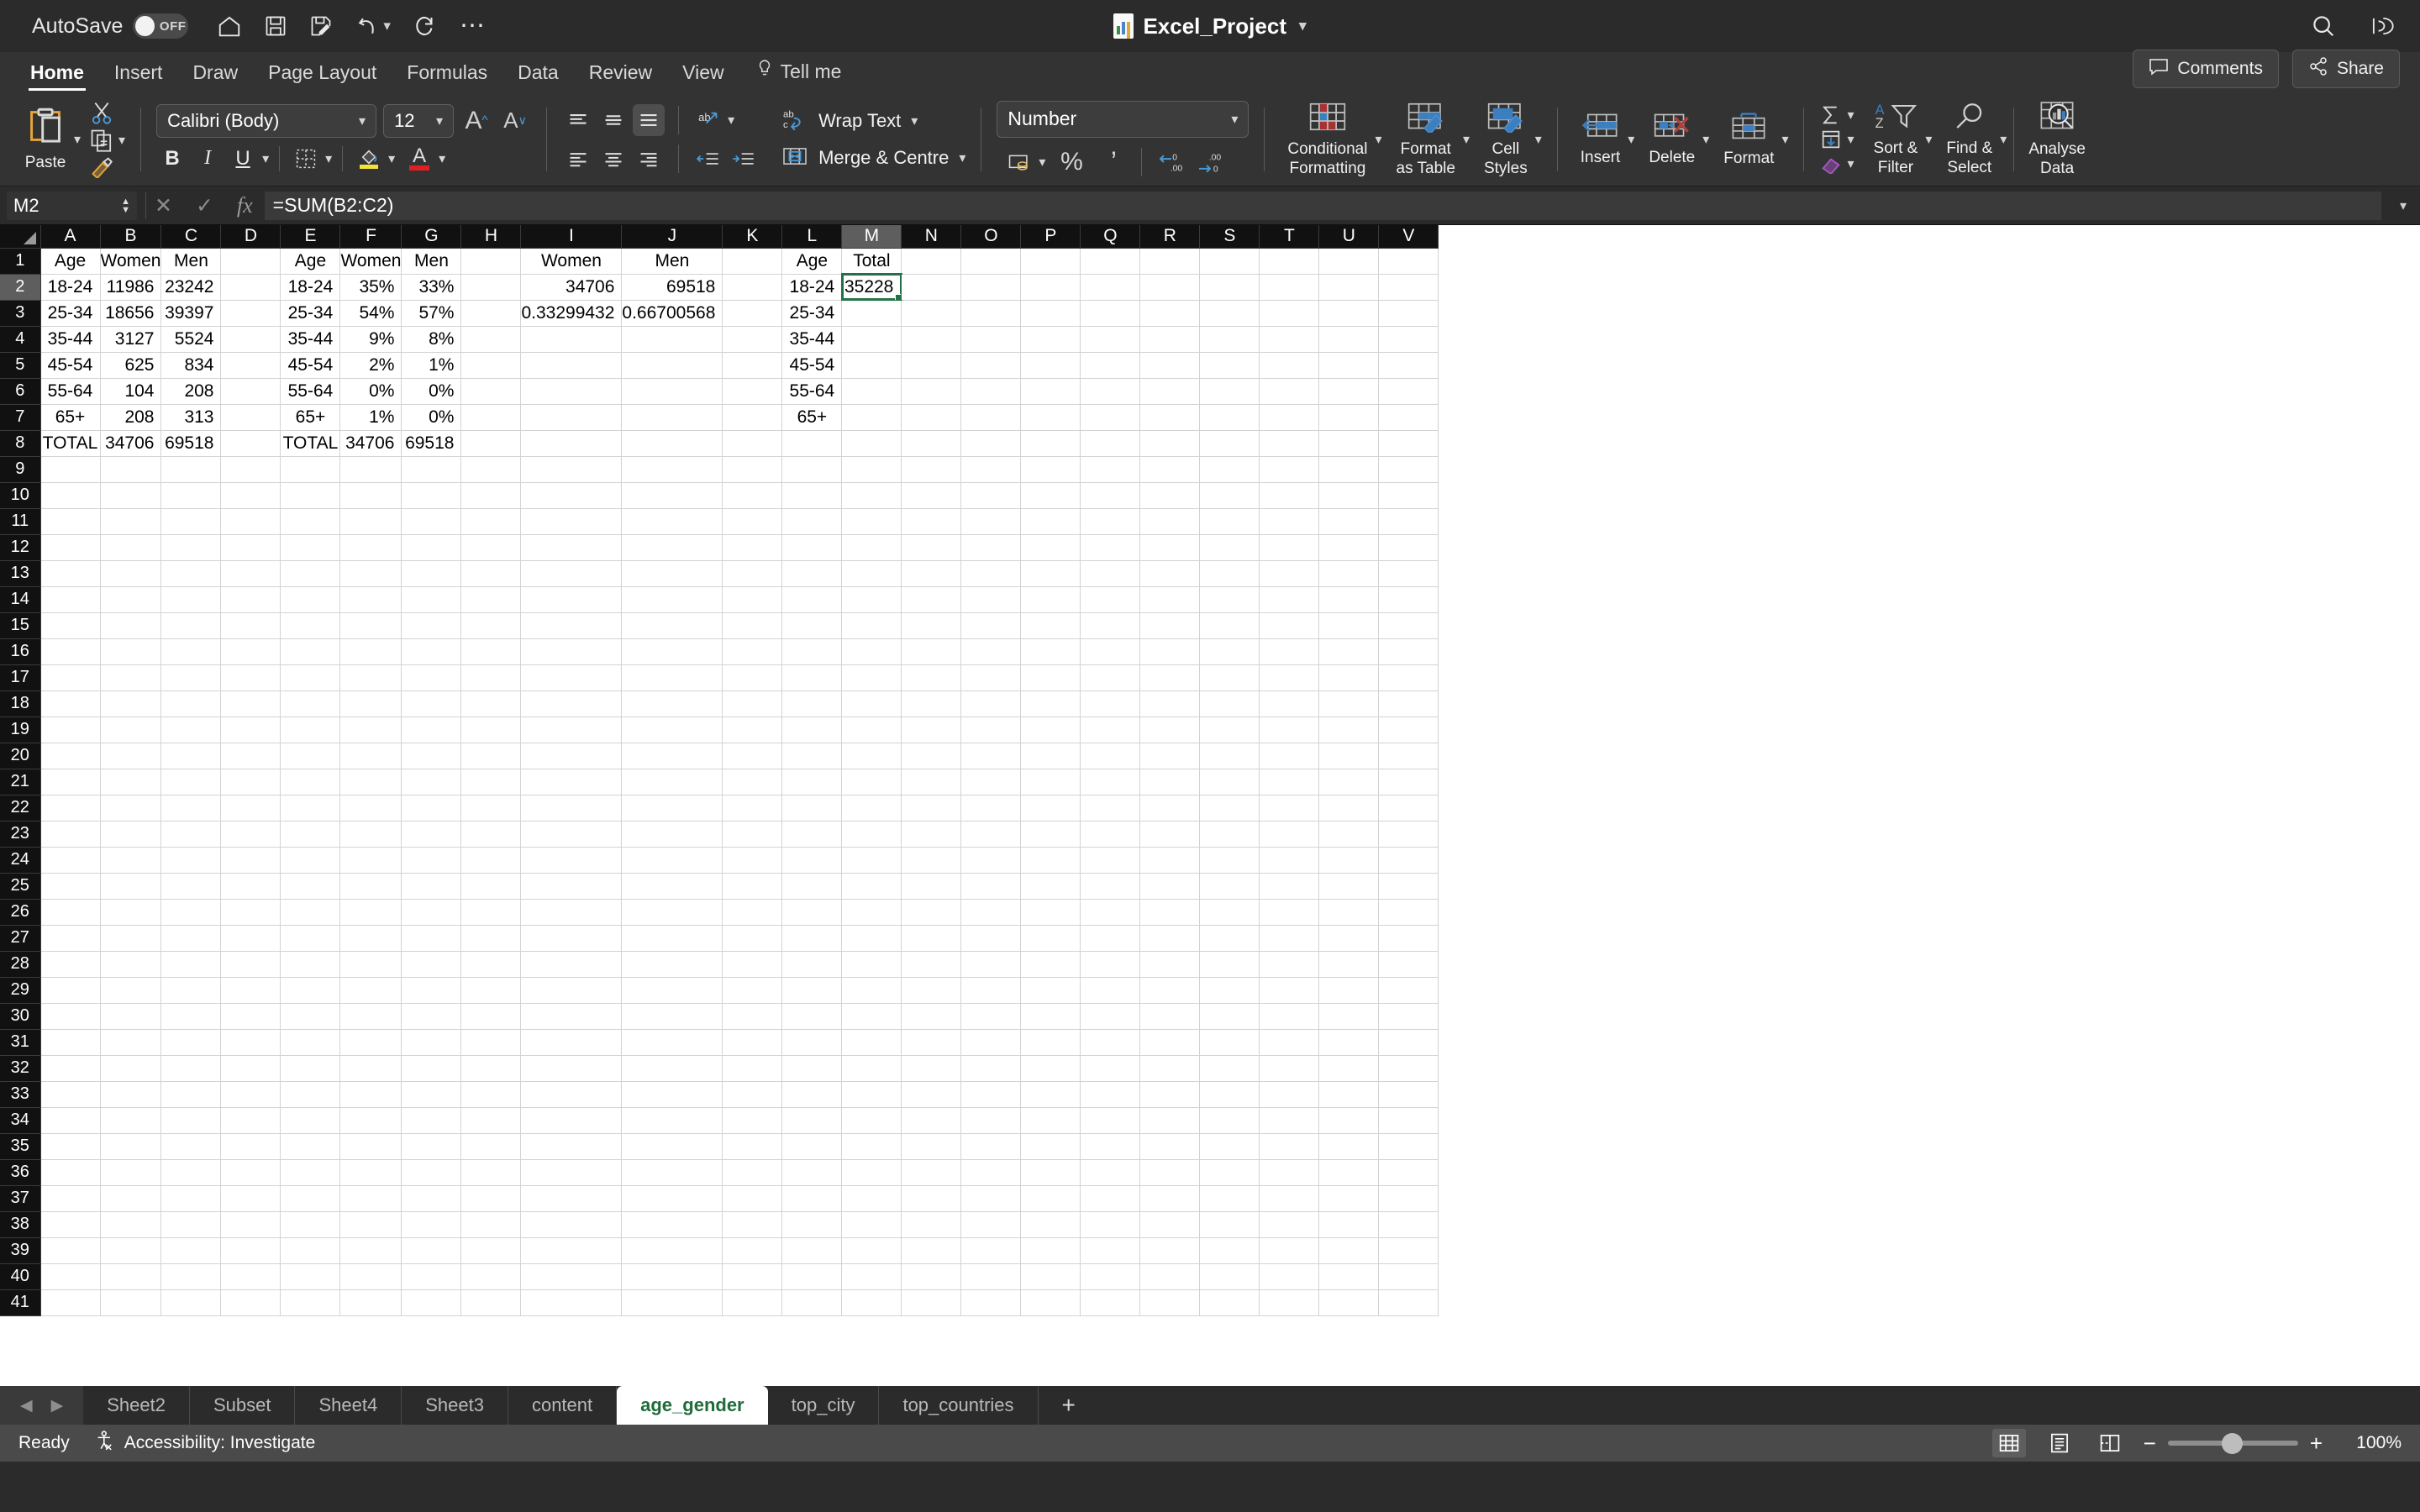 This screenshot has height=1512, width=2420. What do you see at coordinates (250, 443) in the screenshot?
I see `cell-D8` at bounding box center [250, 443].